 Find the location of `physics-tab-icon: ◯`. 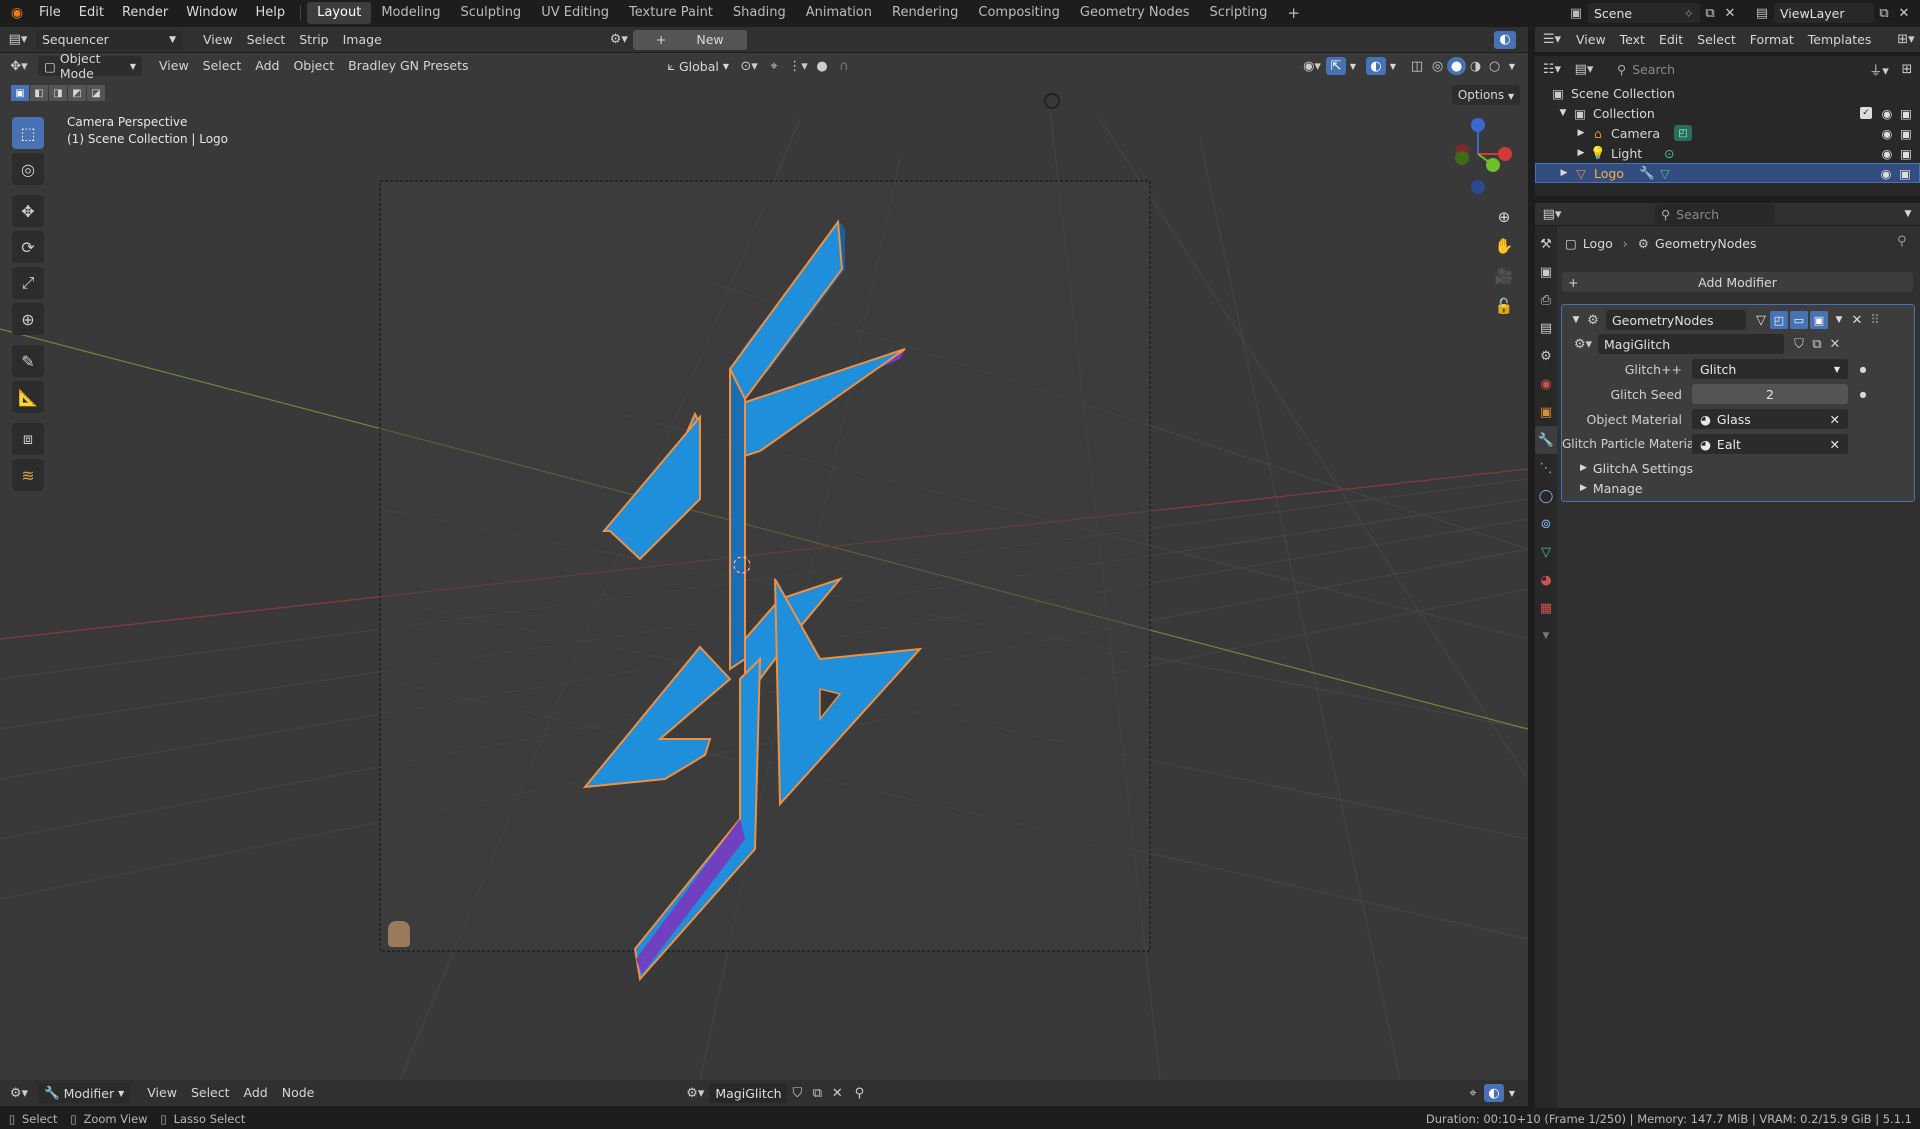

physics-tab-icon: ◯ is located at coordinates (1546, 496).